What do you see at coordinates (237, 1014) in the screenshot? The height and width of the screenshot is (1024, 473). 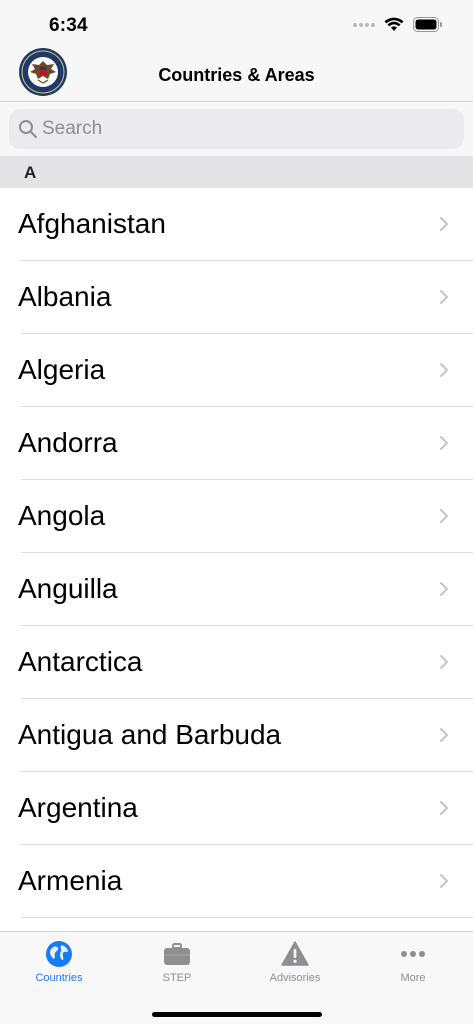 I see `home-indicator` at bounding box center [237, 1014].